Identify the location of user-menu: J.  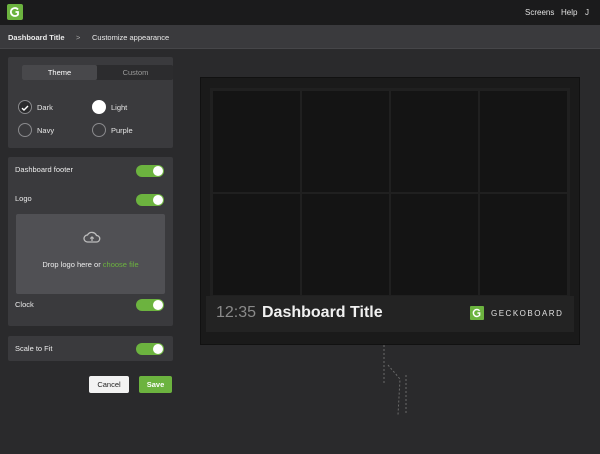
(587, 12).